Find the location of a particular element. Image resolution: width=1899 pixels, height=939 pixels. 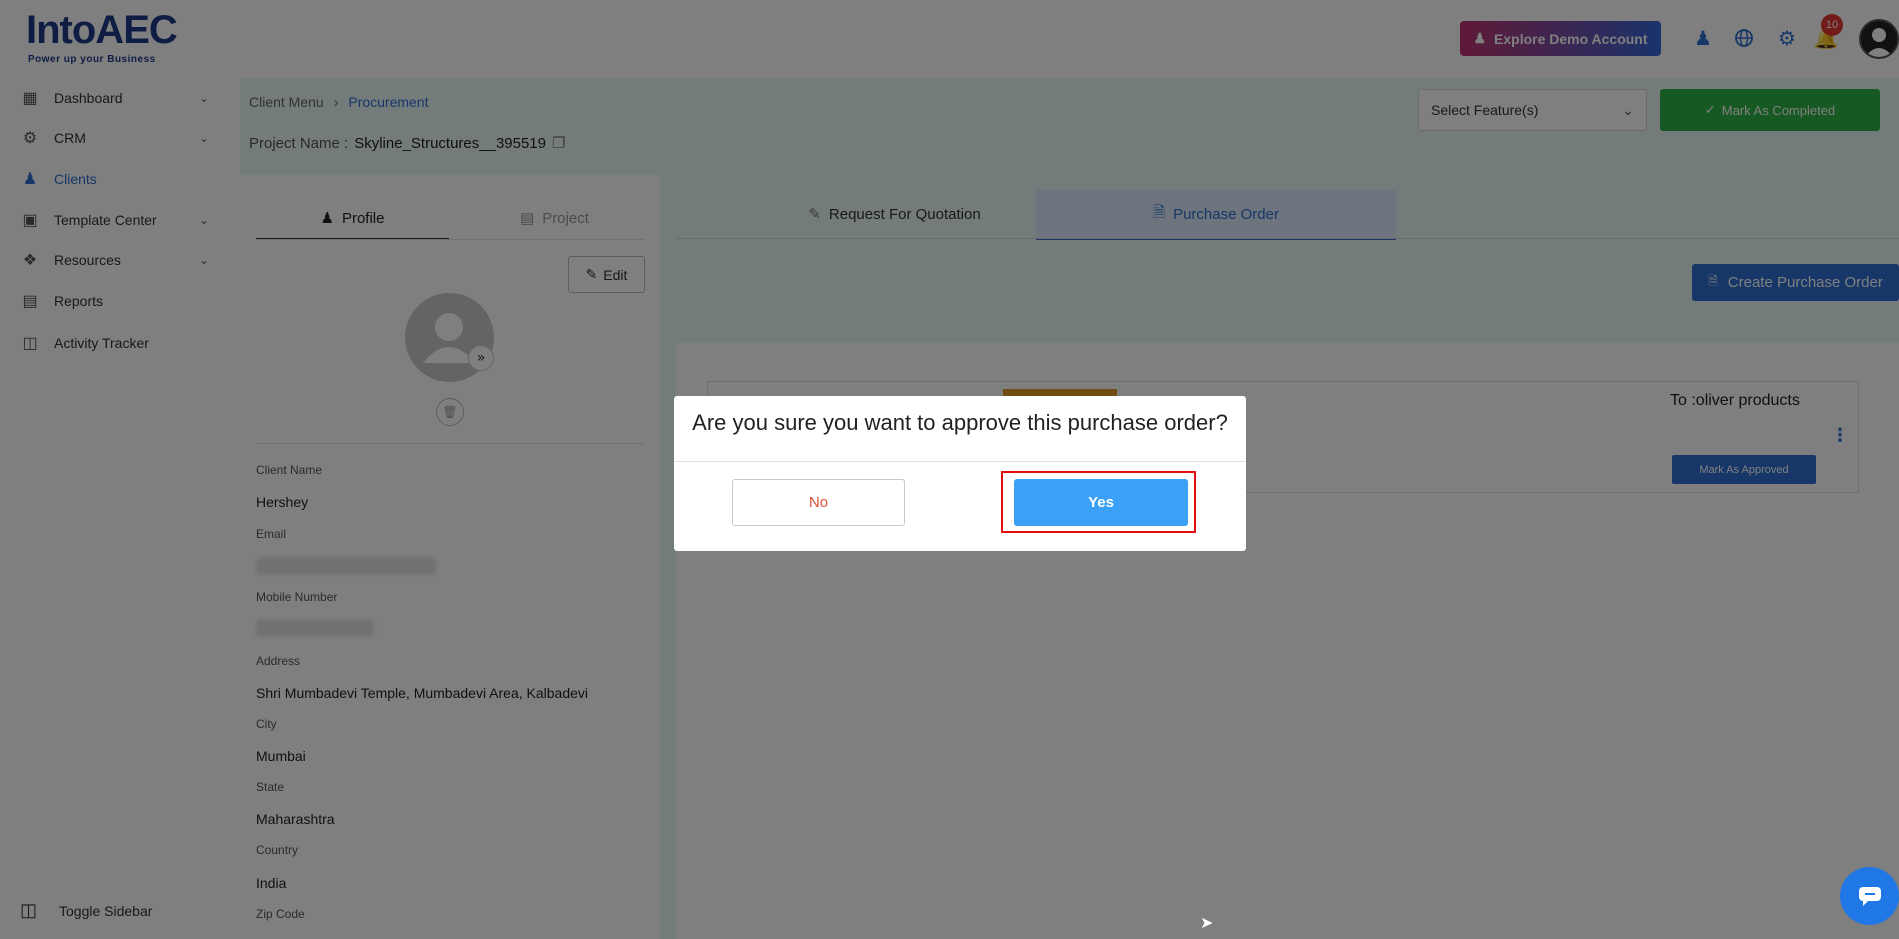

mouse-cursor-icon: ➤ is located at coordinates (1207, 922).